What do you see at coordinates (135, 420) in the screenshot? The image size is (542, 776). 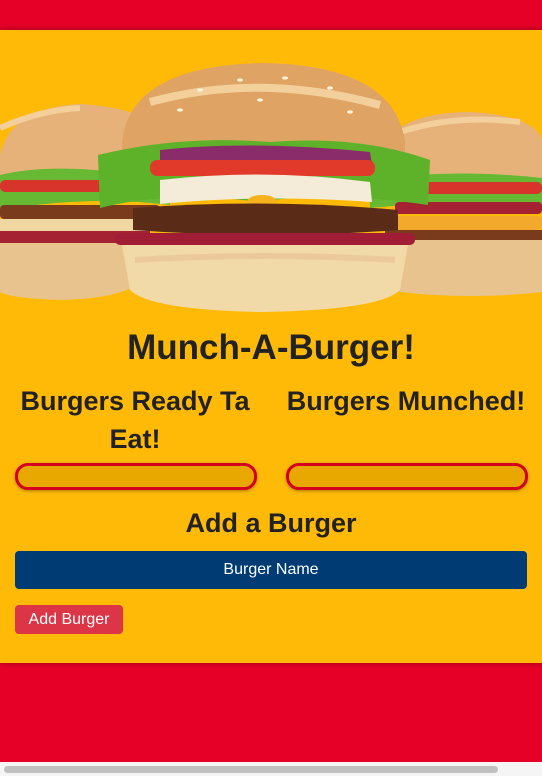 I see `ready-burgers-heading: Burgers Ready Ta Eat!` at bounding box center [135, 420].